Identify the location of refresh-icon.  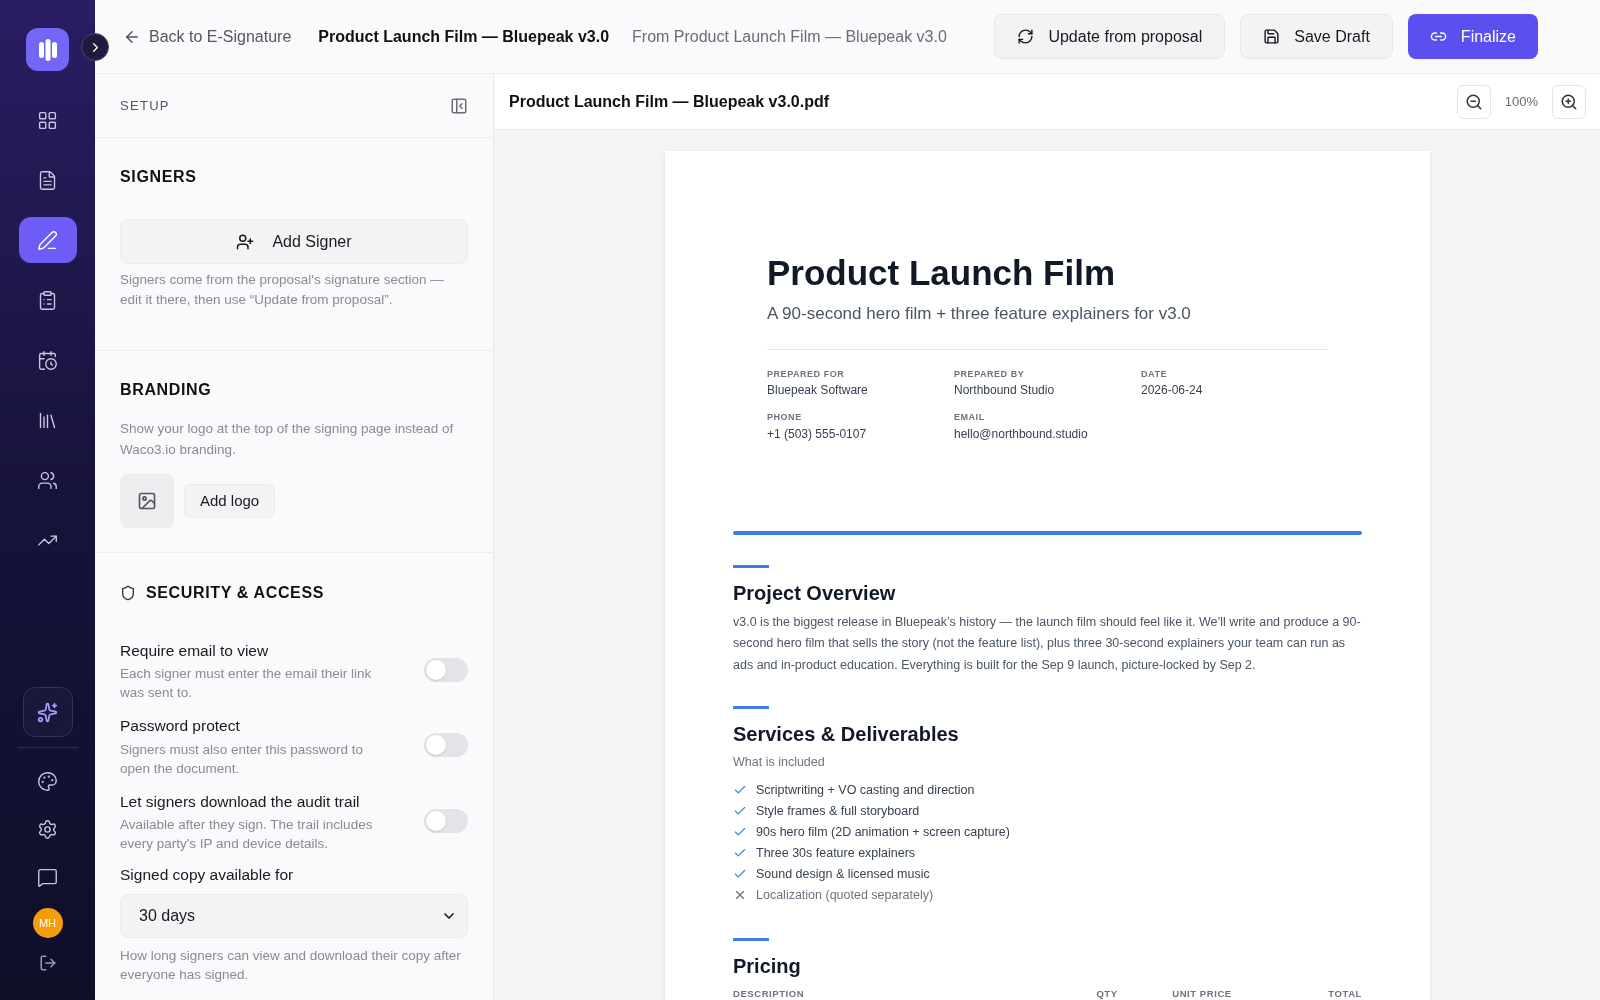
(1026, 36).